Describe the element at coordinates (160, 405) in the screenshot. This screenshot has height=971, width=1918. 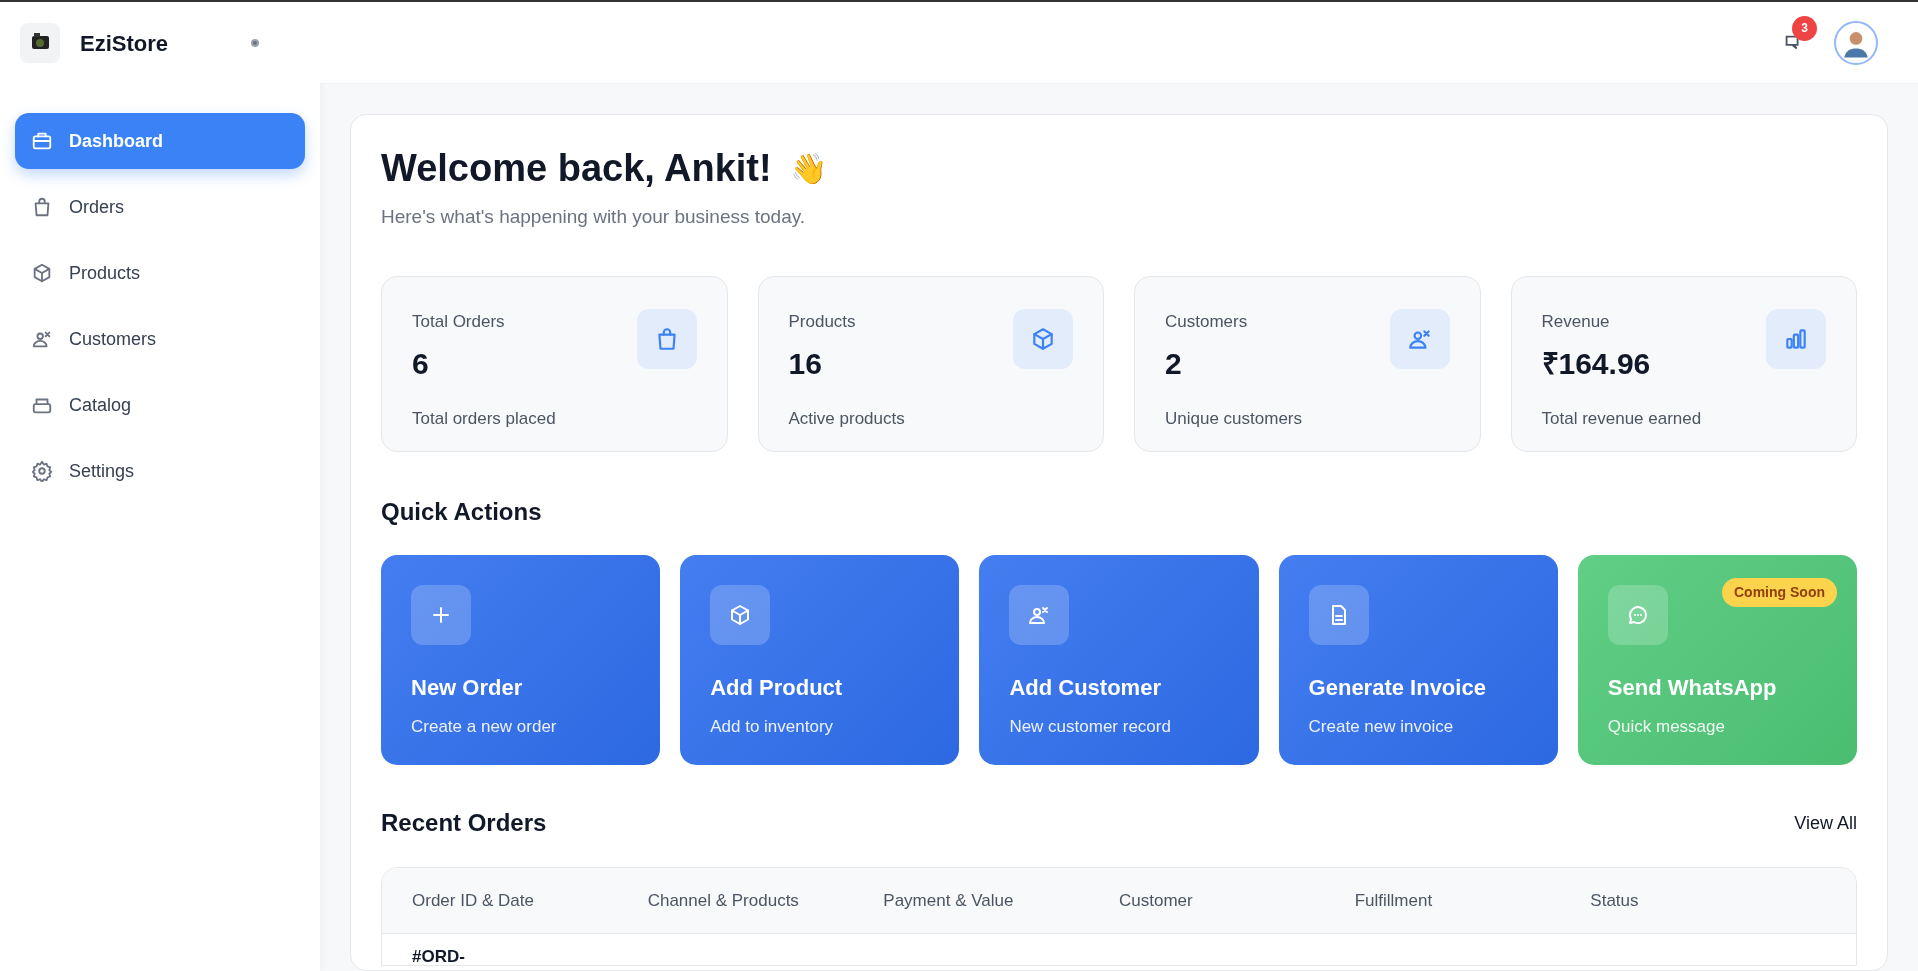
I see `sidebar-item: Catalog` at that location.